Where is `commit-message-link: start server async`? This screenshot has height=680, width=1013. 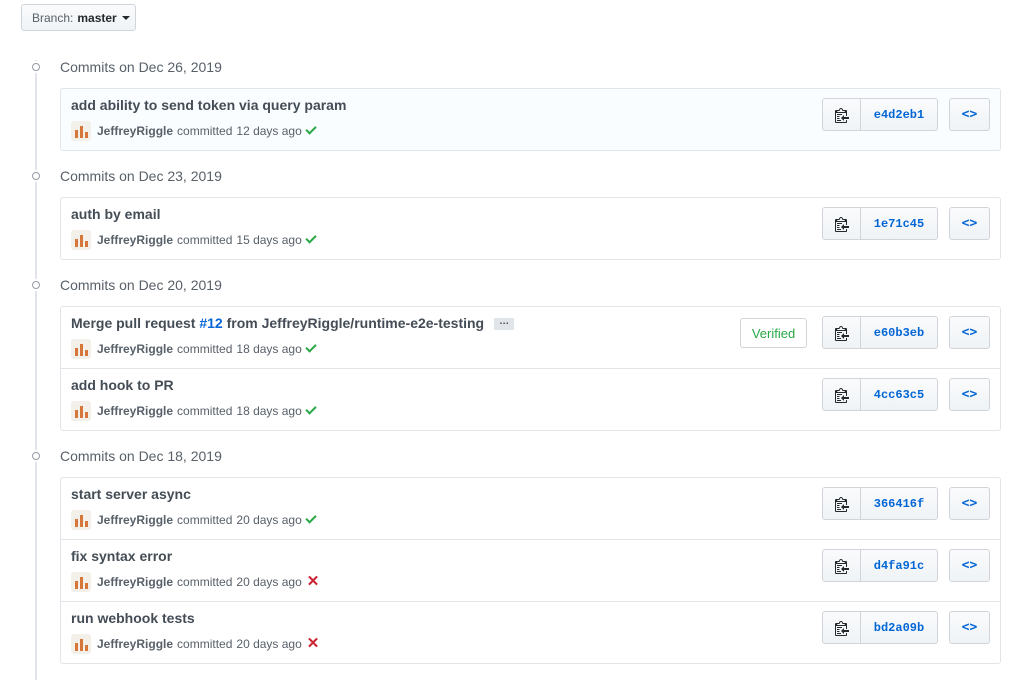
commit-message-link: start server async is located at coordinates (131, 494).